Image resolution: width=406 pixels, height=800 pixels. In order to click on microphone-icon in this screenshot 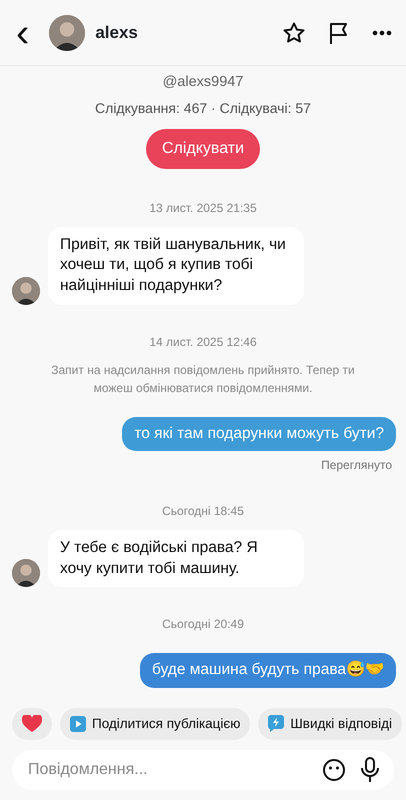, I will do `click(370, 770)`.